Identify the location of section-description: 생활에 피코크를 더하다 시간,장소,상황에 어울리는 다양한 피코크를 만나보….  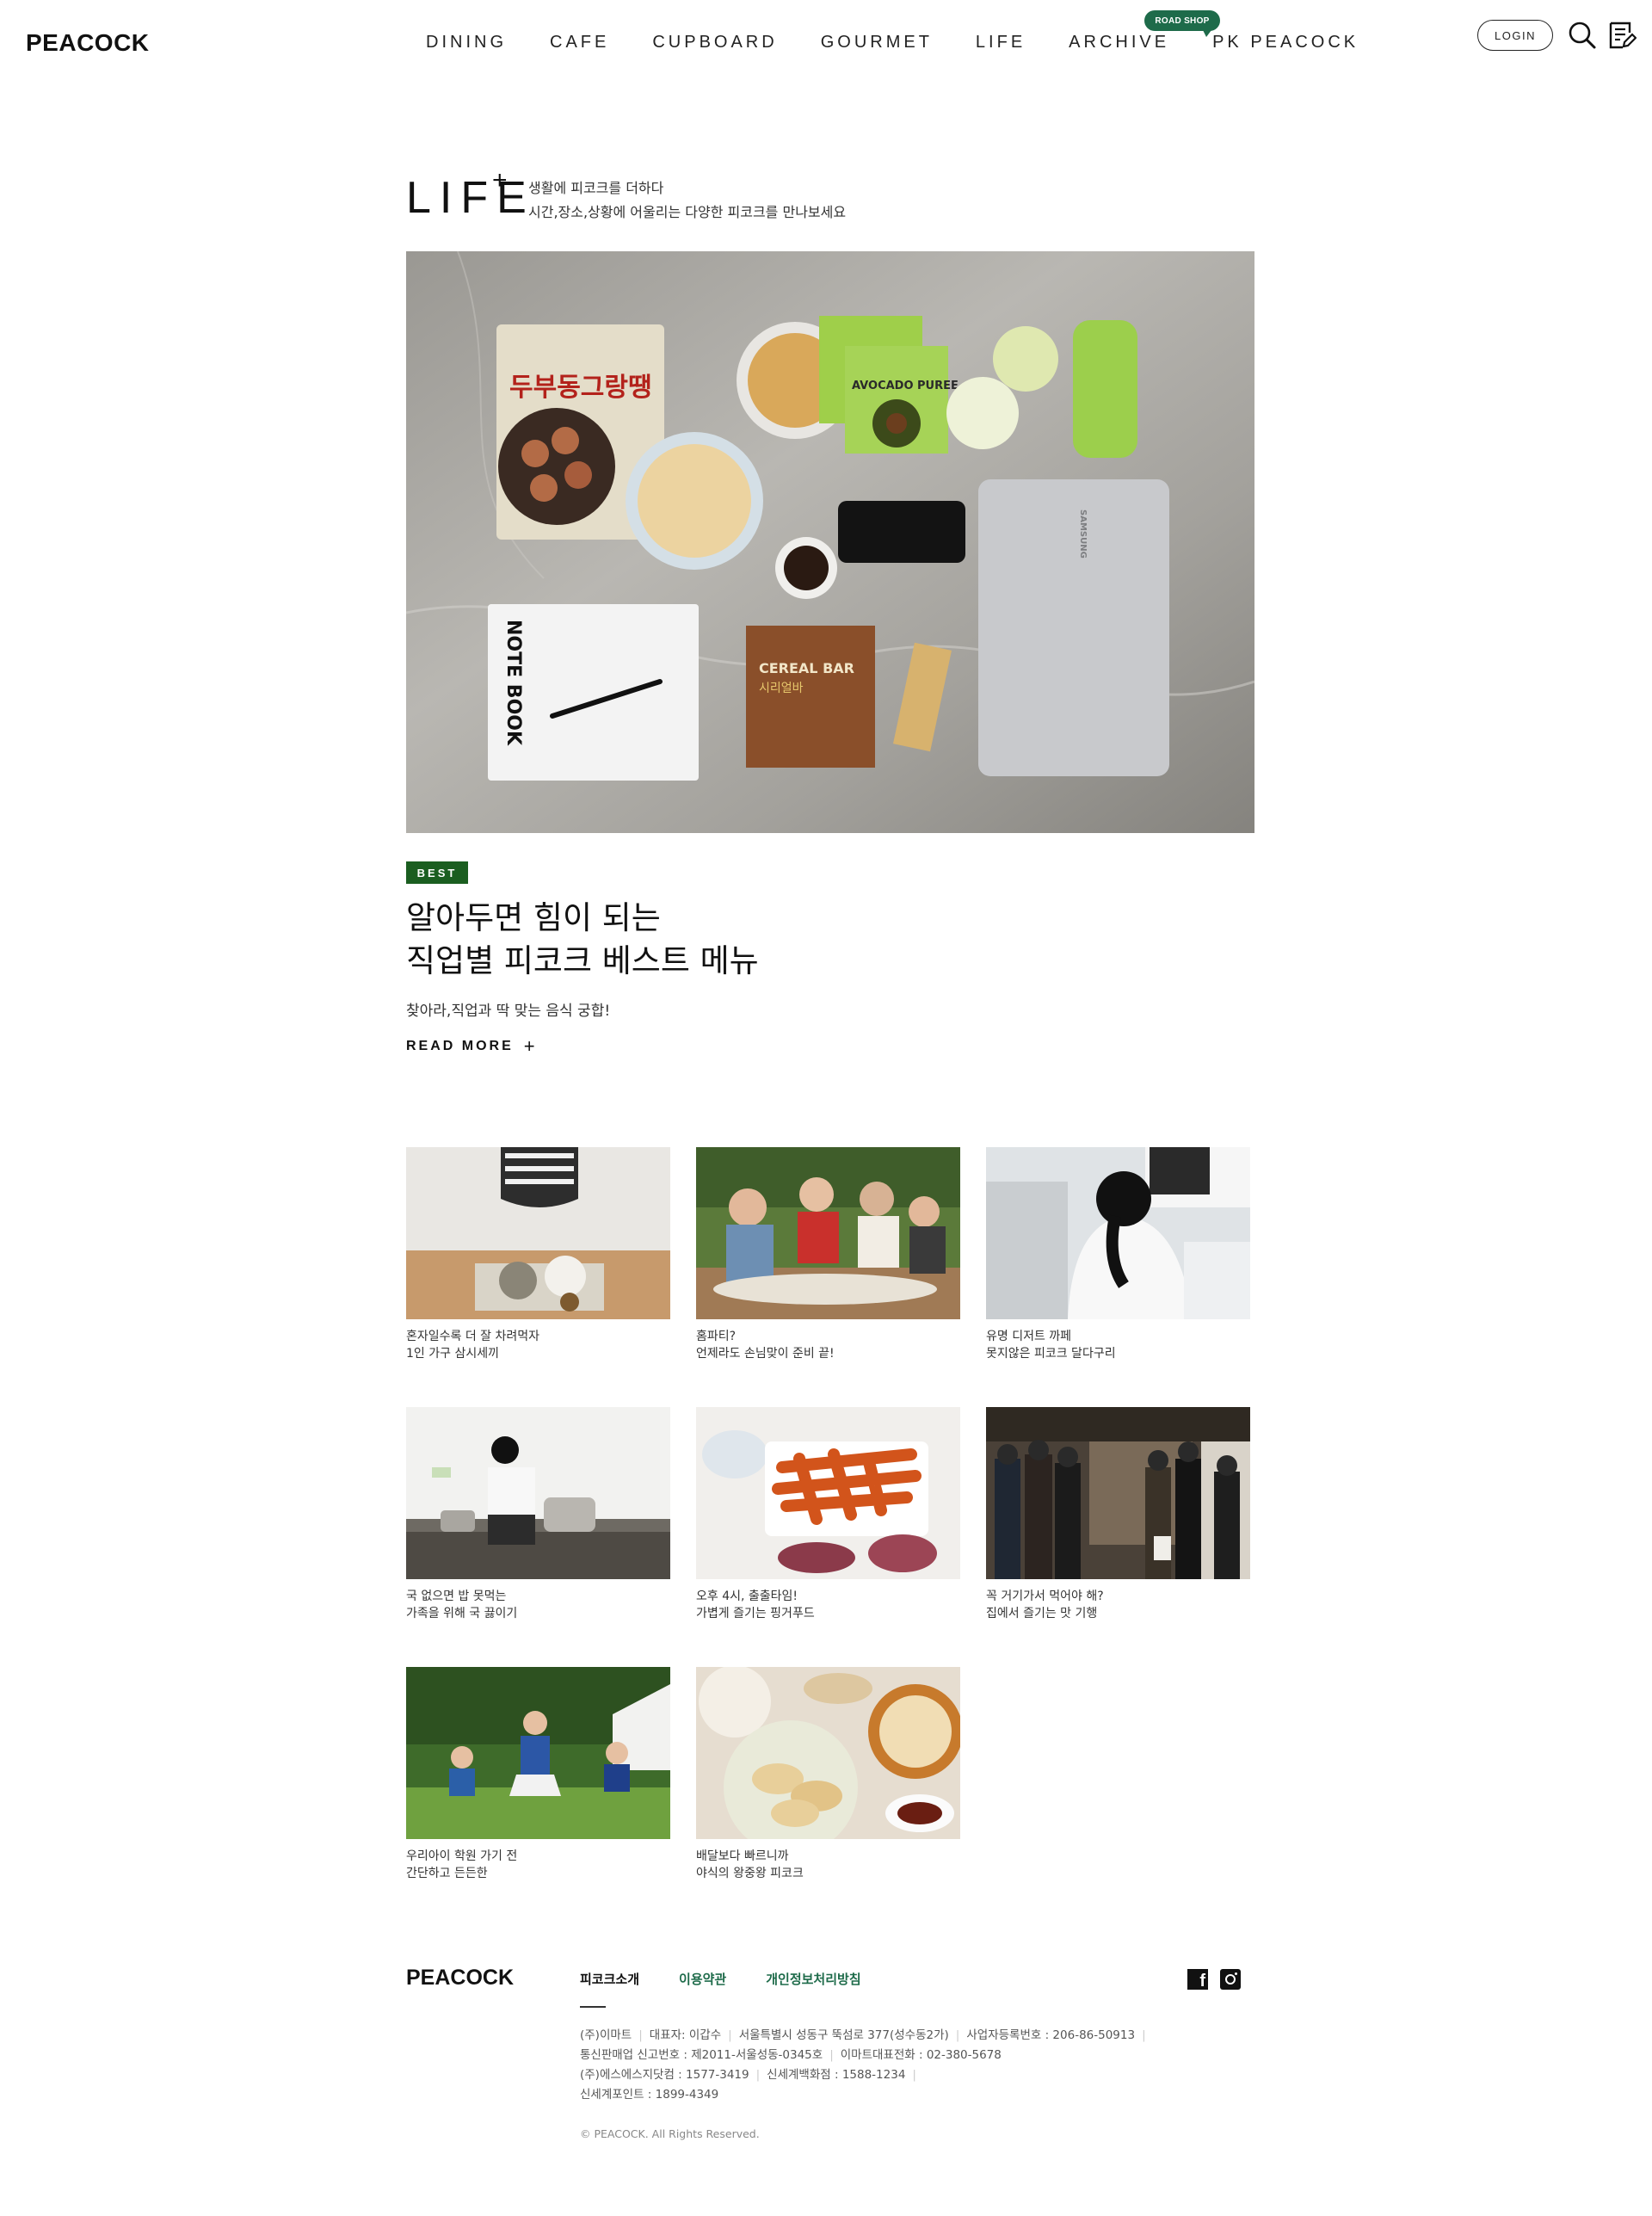
(687, 200).